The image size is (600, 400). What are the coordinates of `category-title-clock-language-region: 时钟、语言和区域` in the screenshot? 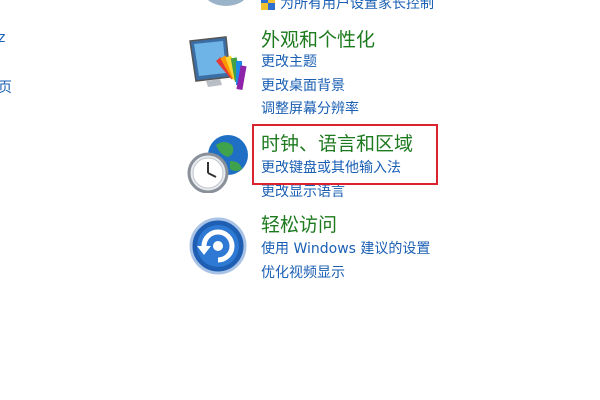 It's located at (337, 144).